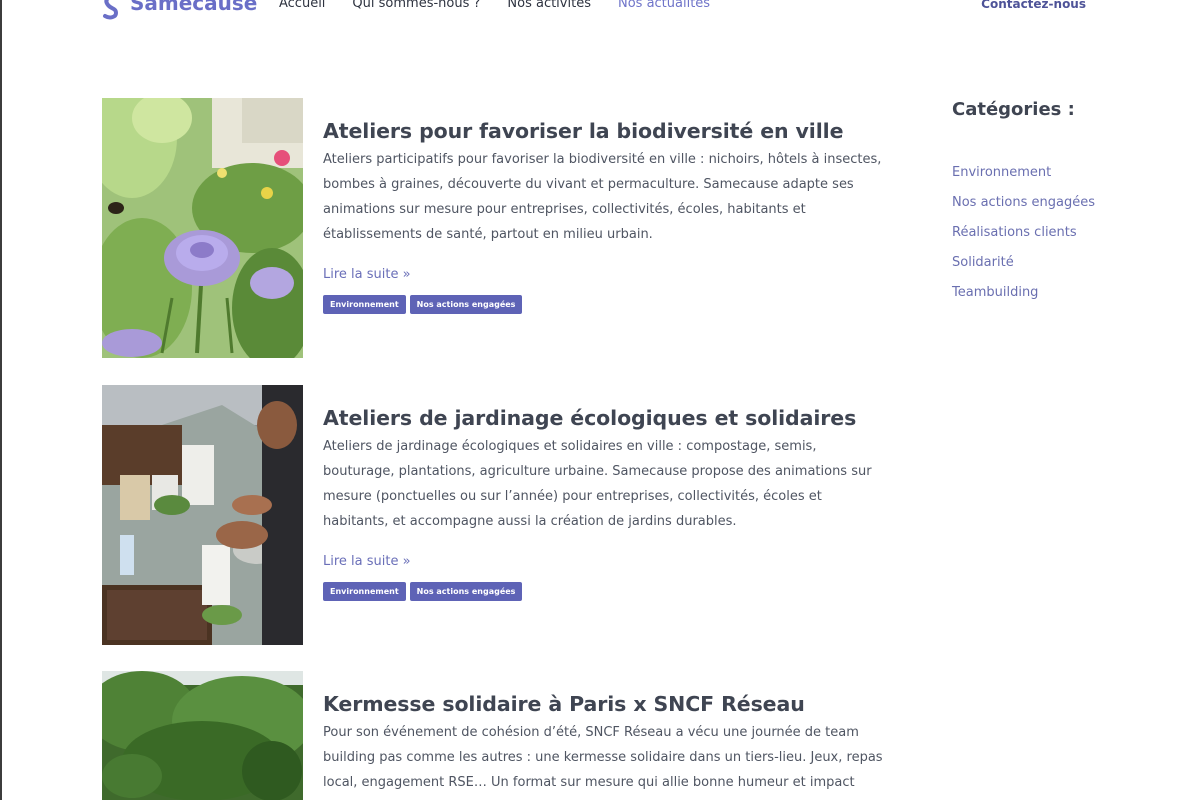 This screenshot has width=1200, height=800. Describe the element at coordinates (664, 6) in the screenshot. I see `nav-item-nos-actualites: Nos actualités` at that location.